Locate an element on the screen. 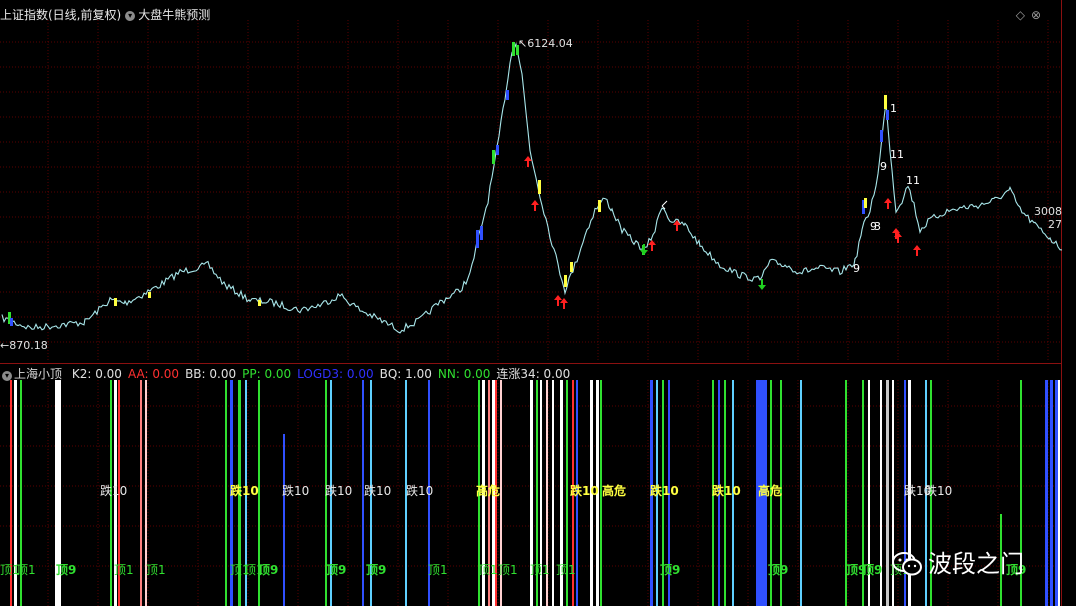  indicator-title: 上海小顶 is located at coordinates (38, 374).